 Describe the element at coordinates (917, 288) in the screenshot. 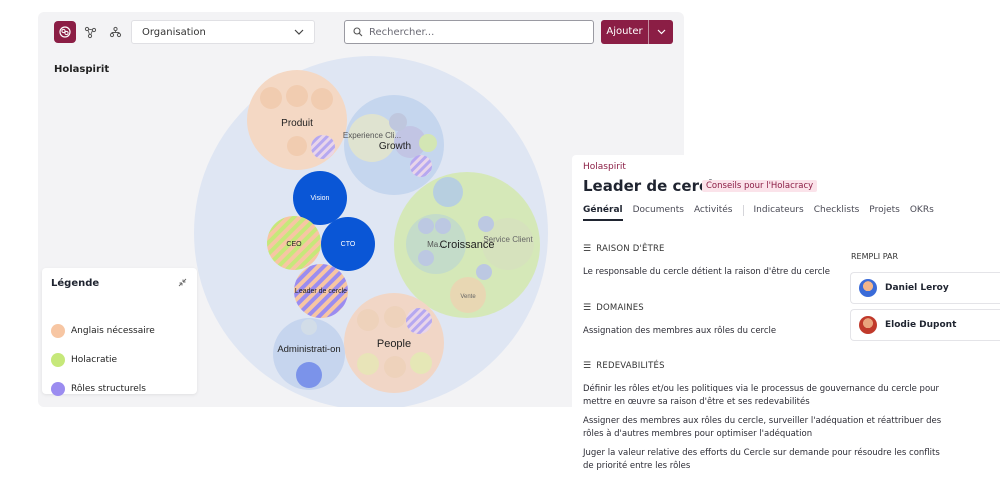

I see `member-name: Daniel Leroy` at that location.